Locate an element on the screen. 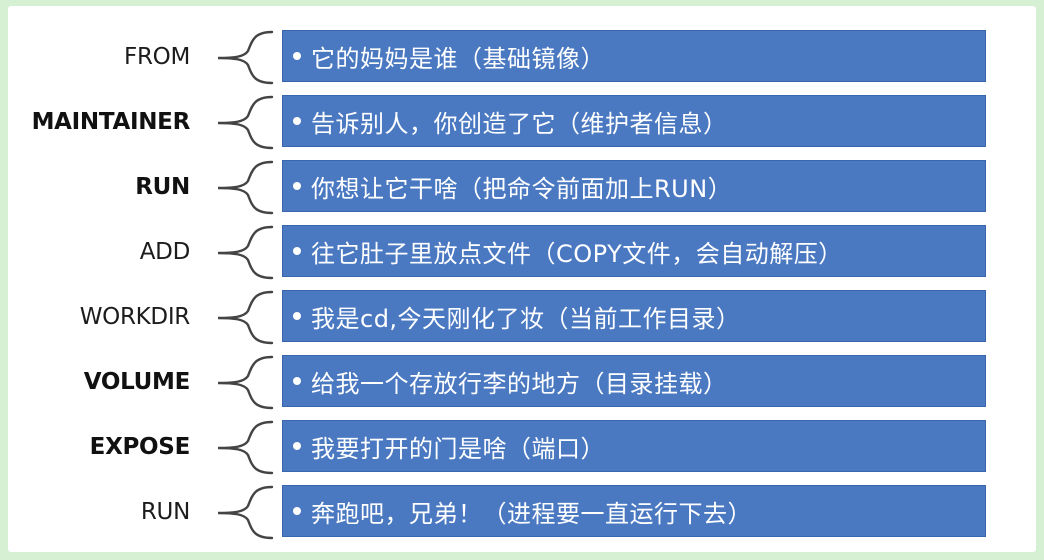 This screenshot has width=1044, height=560. keyword-label: EXPOSE is located at coordinates (140, 447).